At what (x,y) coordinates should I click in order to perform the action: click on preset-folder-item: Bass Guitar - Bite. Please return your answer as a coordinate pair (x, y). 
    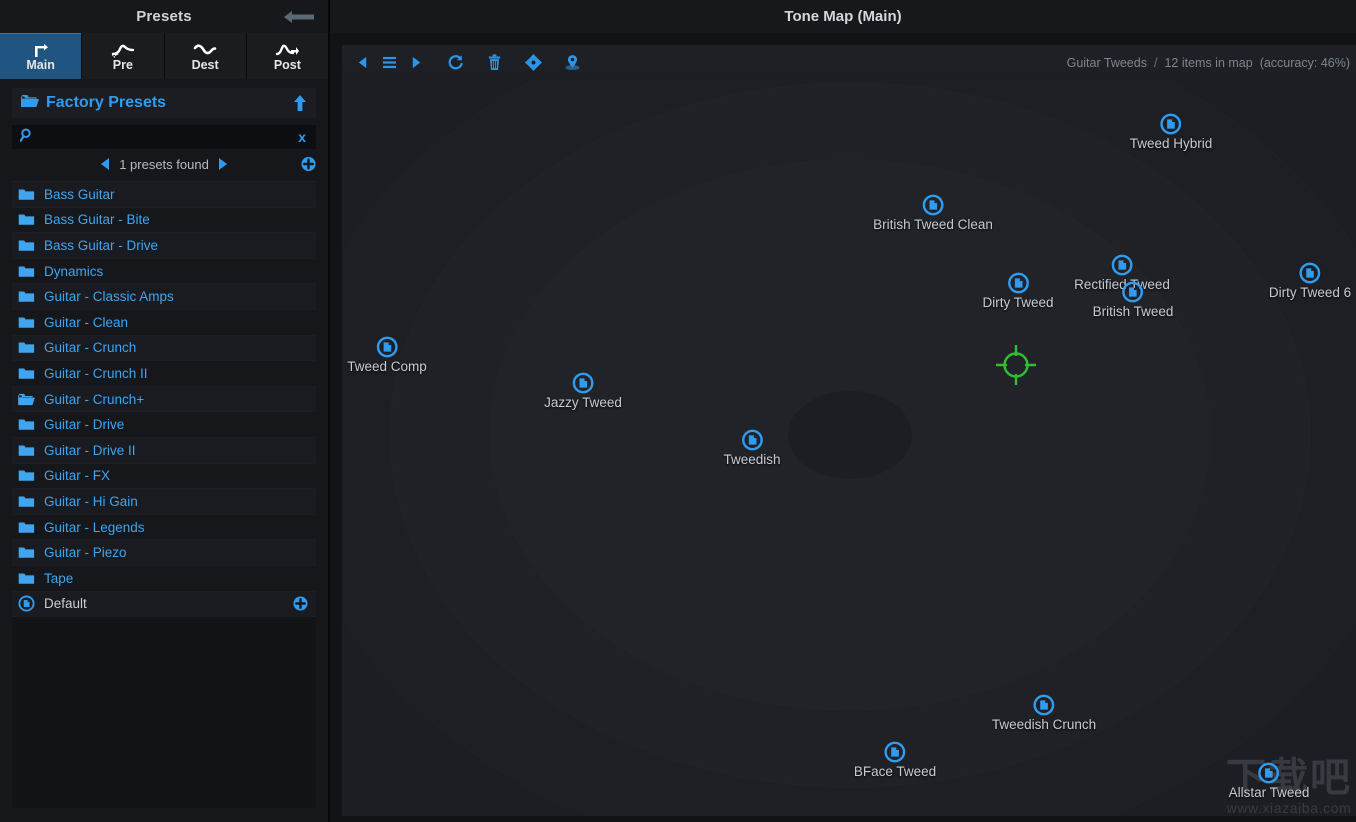
    Looking at the image, I should click on (164, 220).